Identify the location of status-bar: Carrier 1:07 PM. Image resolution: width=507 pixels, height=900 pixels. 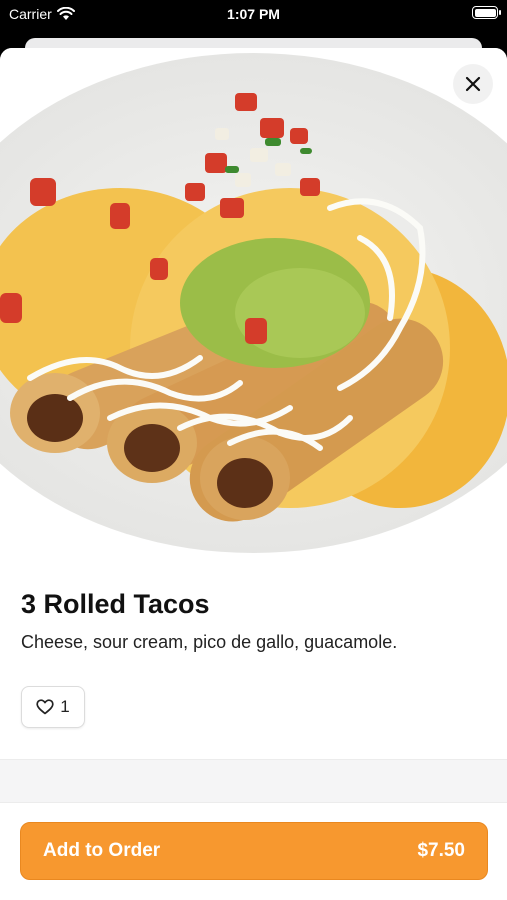
(253, 15).